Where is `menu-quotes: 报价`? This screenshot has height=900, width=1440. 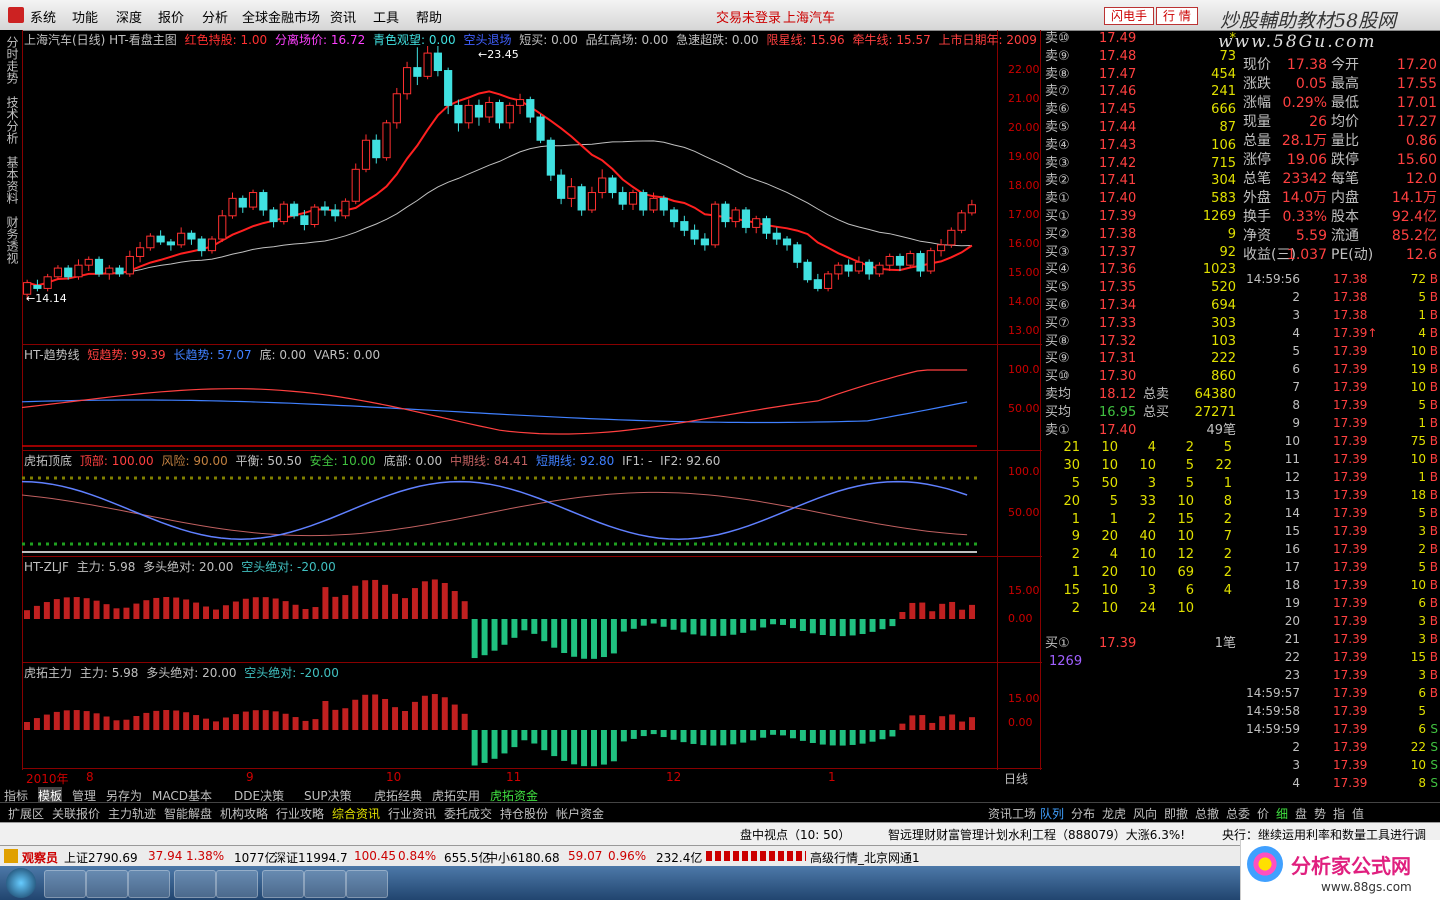 menu-quotes: 报价 is located at coordinates (171, 16).